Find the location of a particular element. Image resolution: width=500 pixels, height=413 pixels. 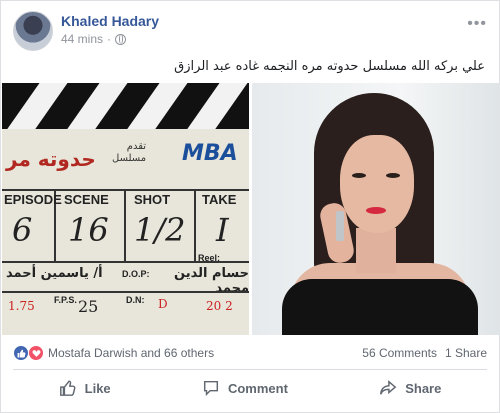

label-scene: SCENE is located at coordinates (86, 199).